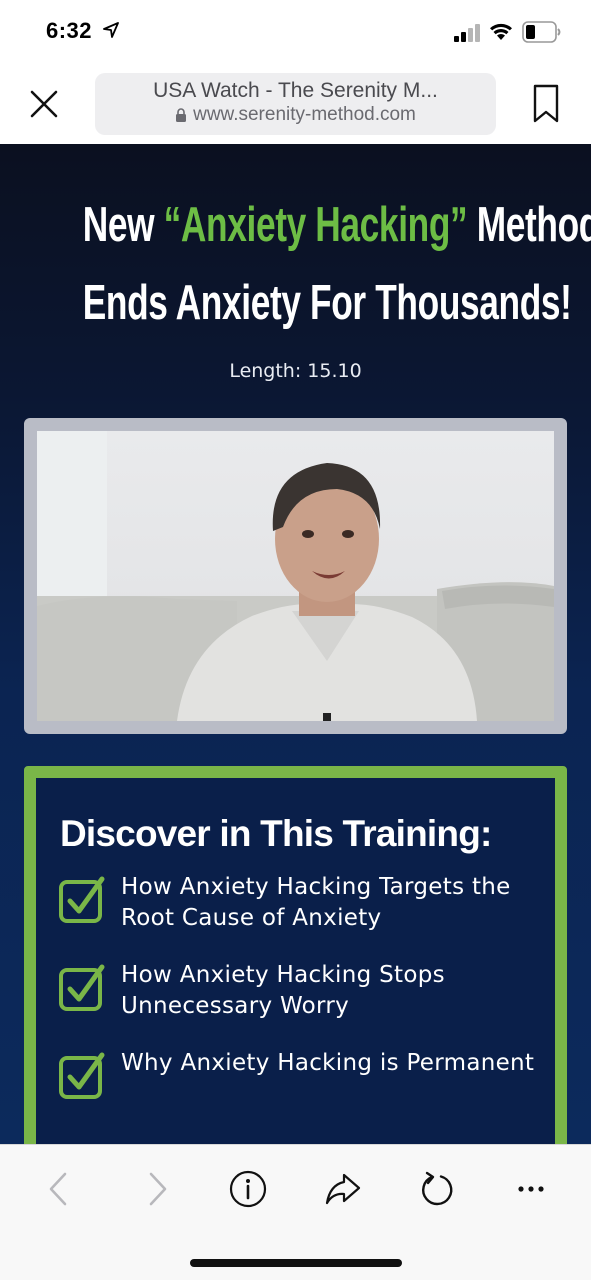 This screenshot has width=591, height=1280. I want to click on back-arrow-icon, so click(58, 1189).